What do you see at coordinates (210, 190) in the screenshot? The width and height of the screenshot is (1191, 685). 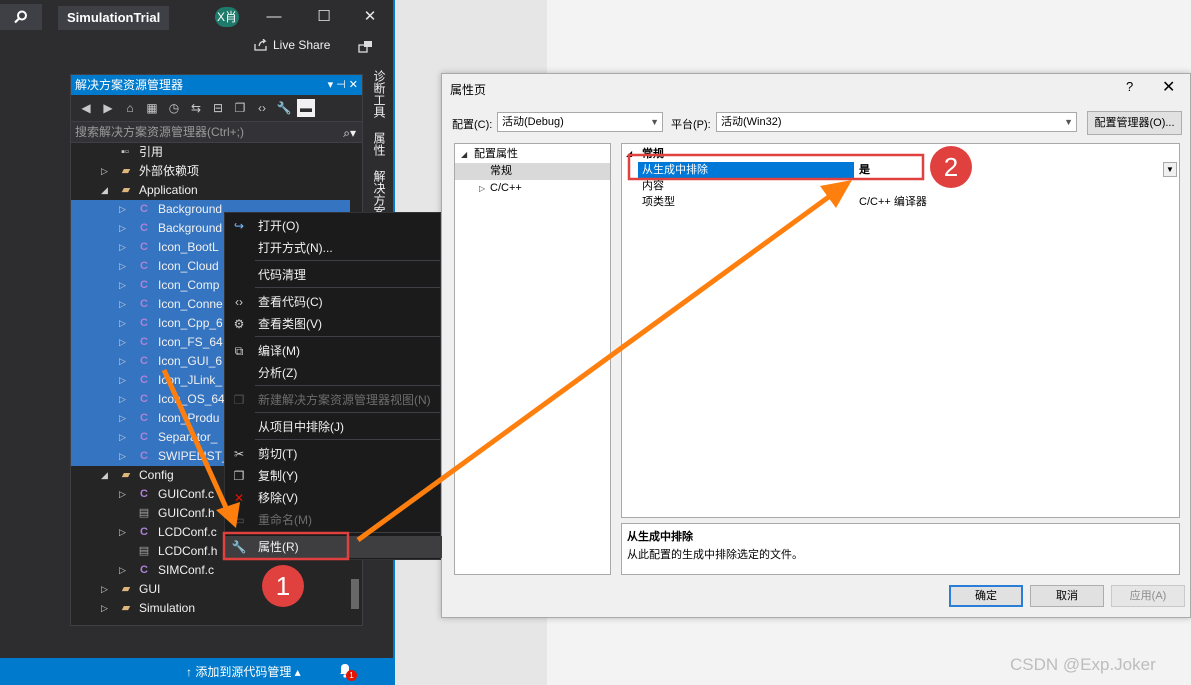 I see `tree-row: ◢ ▰ Application` at bounding box center [210, 190].